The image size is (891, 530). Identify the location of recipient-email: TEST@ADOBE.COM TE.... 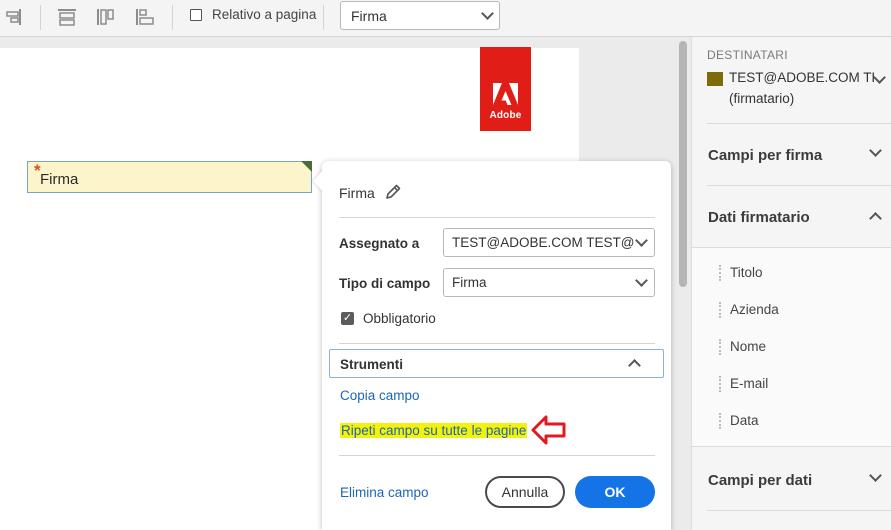
(801, 77).